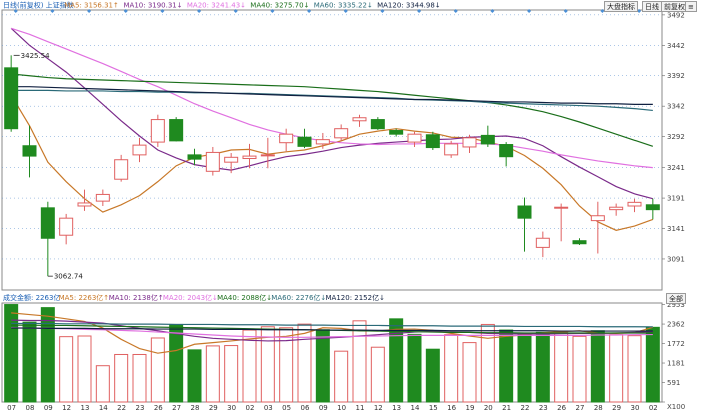 The height and width of the screenshot is (412, 719). What do you see at coordinates (343, 6) in the screenshot?
I see `price-legend-ma60: MA60: 3335.22↓` at bounding box center [343, 6].